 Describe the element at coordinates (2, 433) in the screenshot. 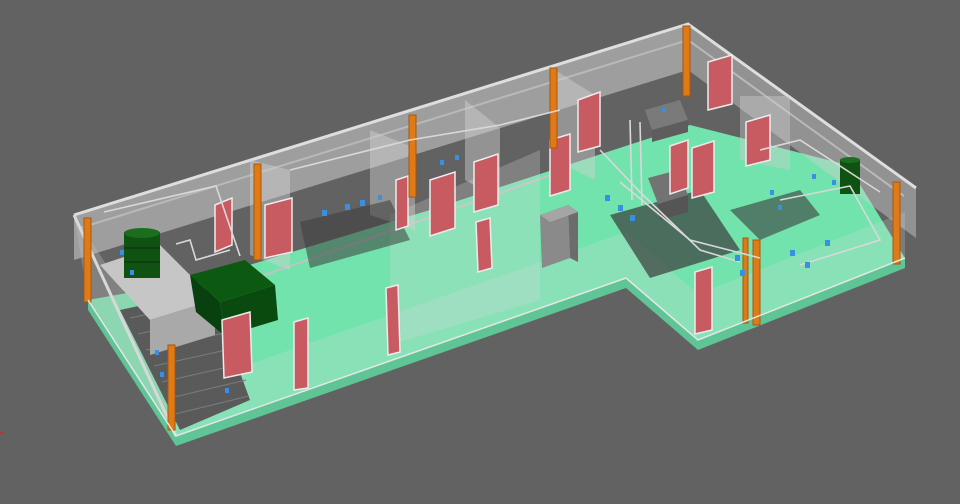

I see `axis-indicator` at that location.